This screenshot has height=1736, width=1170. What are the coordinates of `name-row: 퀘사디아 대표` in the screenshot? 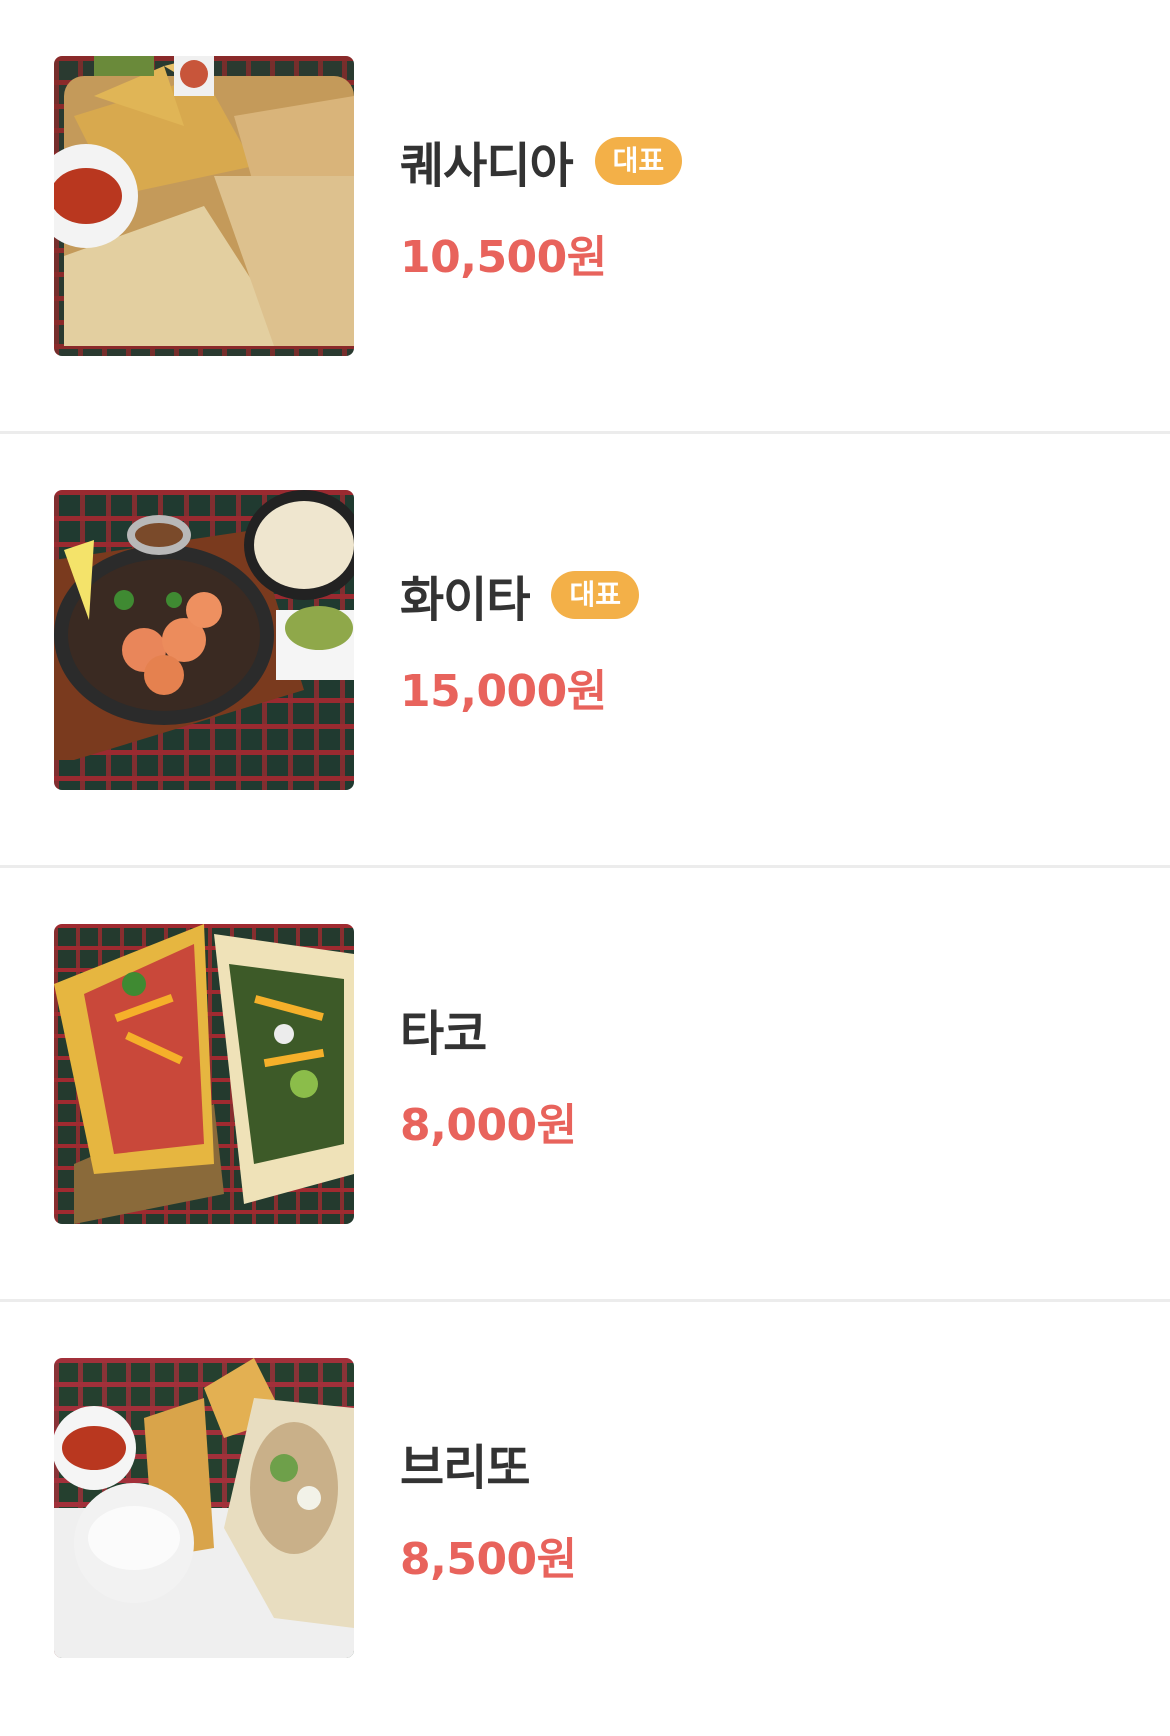 It's located at (541, 161).